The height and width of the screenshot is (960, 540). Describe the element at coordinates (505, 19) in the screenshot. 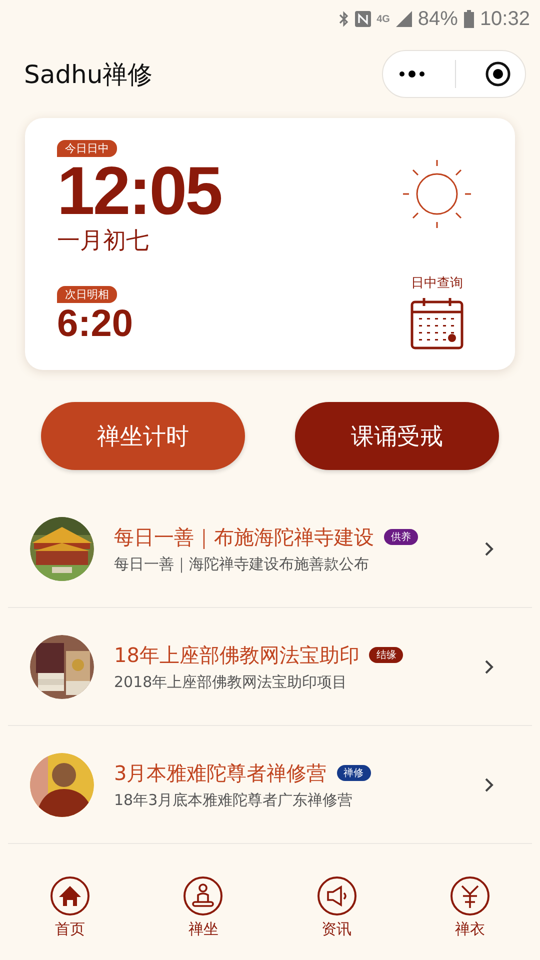

I see `clock: 10:32` at that location.